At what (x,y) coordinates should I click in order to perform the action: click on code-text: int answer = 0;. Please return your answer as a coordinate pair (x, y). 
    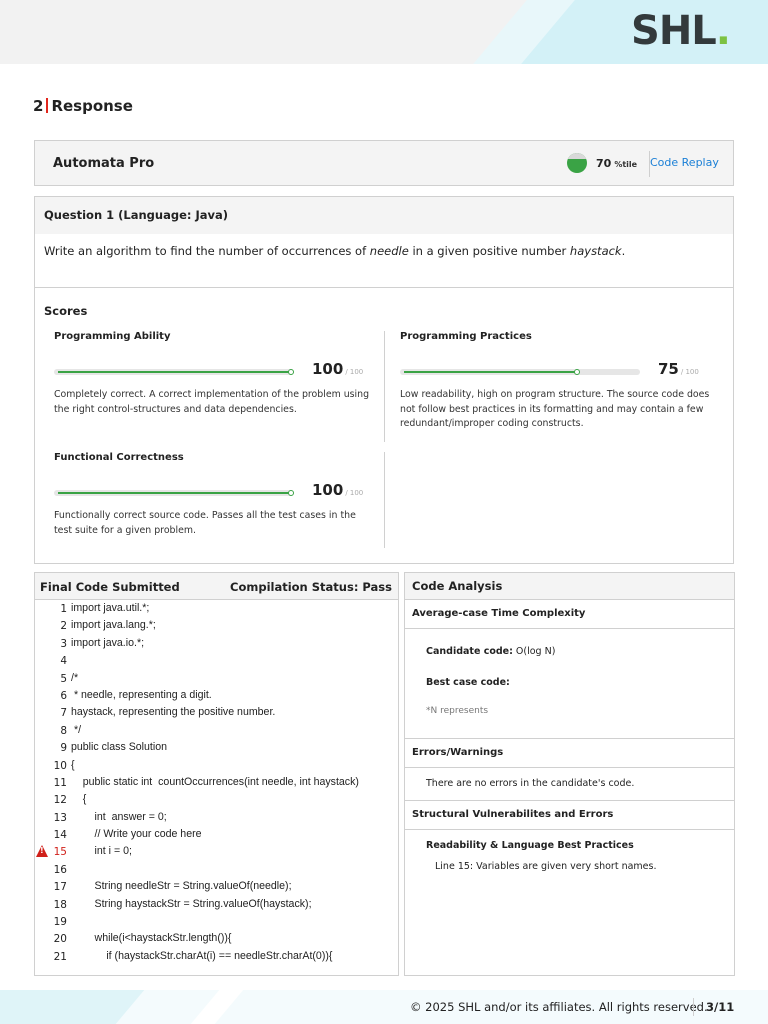
    Looking at the image, I should click on (119, 816).